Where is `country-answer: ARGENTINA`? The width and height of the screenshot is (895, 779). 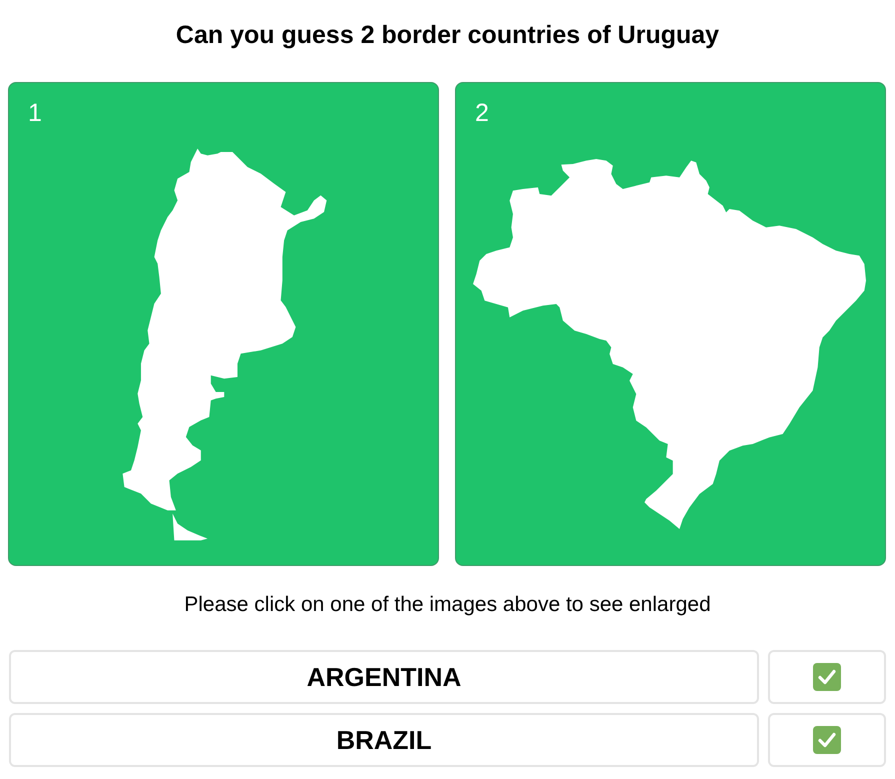 country-answer: ARGENTINA is located at coordinates (384, 677).